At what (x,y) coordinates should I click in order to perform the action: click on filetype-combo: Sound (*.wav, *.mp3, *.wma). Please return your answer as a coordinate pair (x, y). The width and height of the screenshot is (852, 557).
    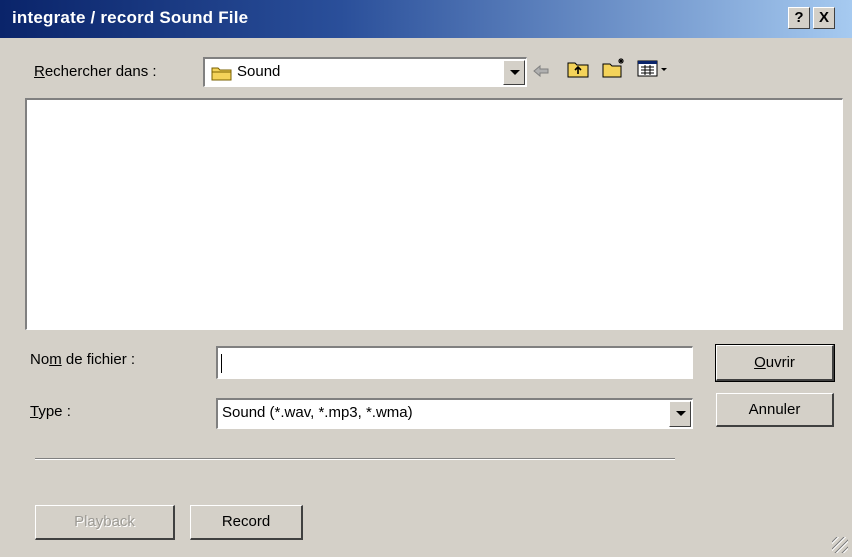
    Looking at the image, I should click on (454, 413).